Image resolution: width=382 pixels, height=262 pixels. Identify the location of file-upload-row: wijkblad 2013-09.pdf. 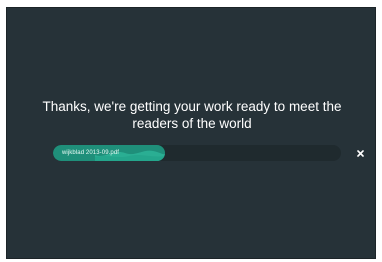
(208, 153).